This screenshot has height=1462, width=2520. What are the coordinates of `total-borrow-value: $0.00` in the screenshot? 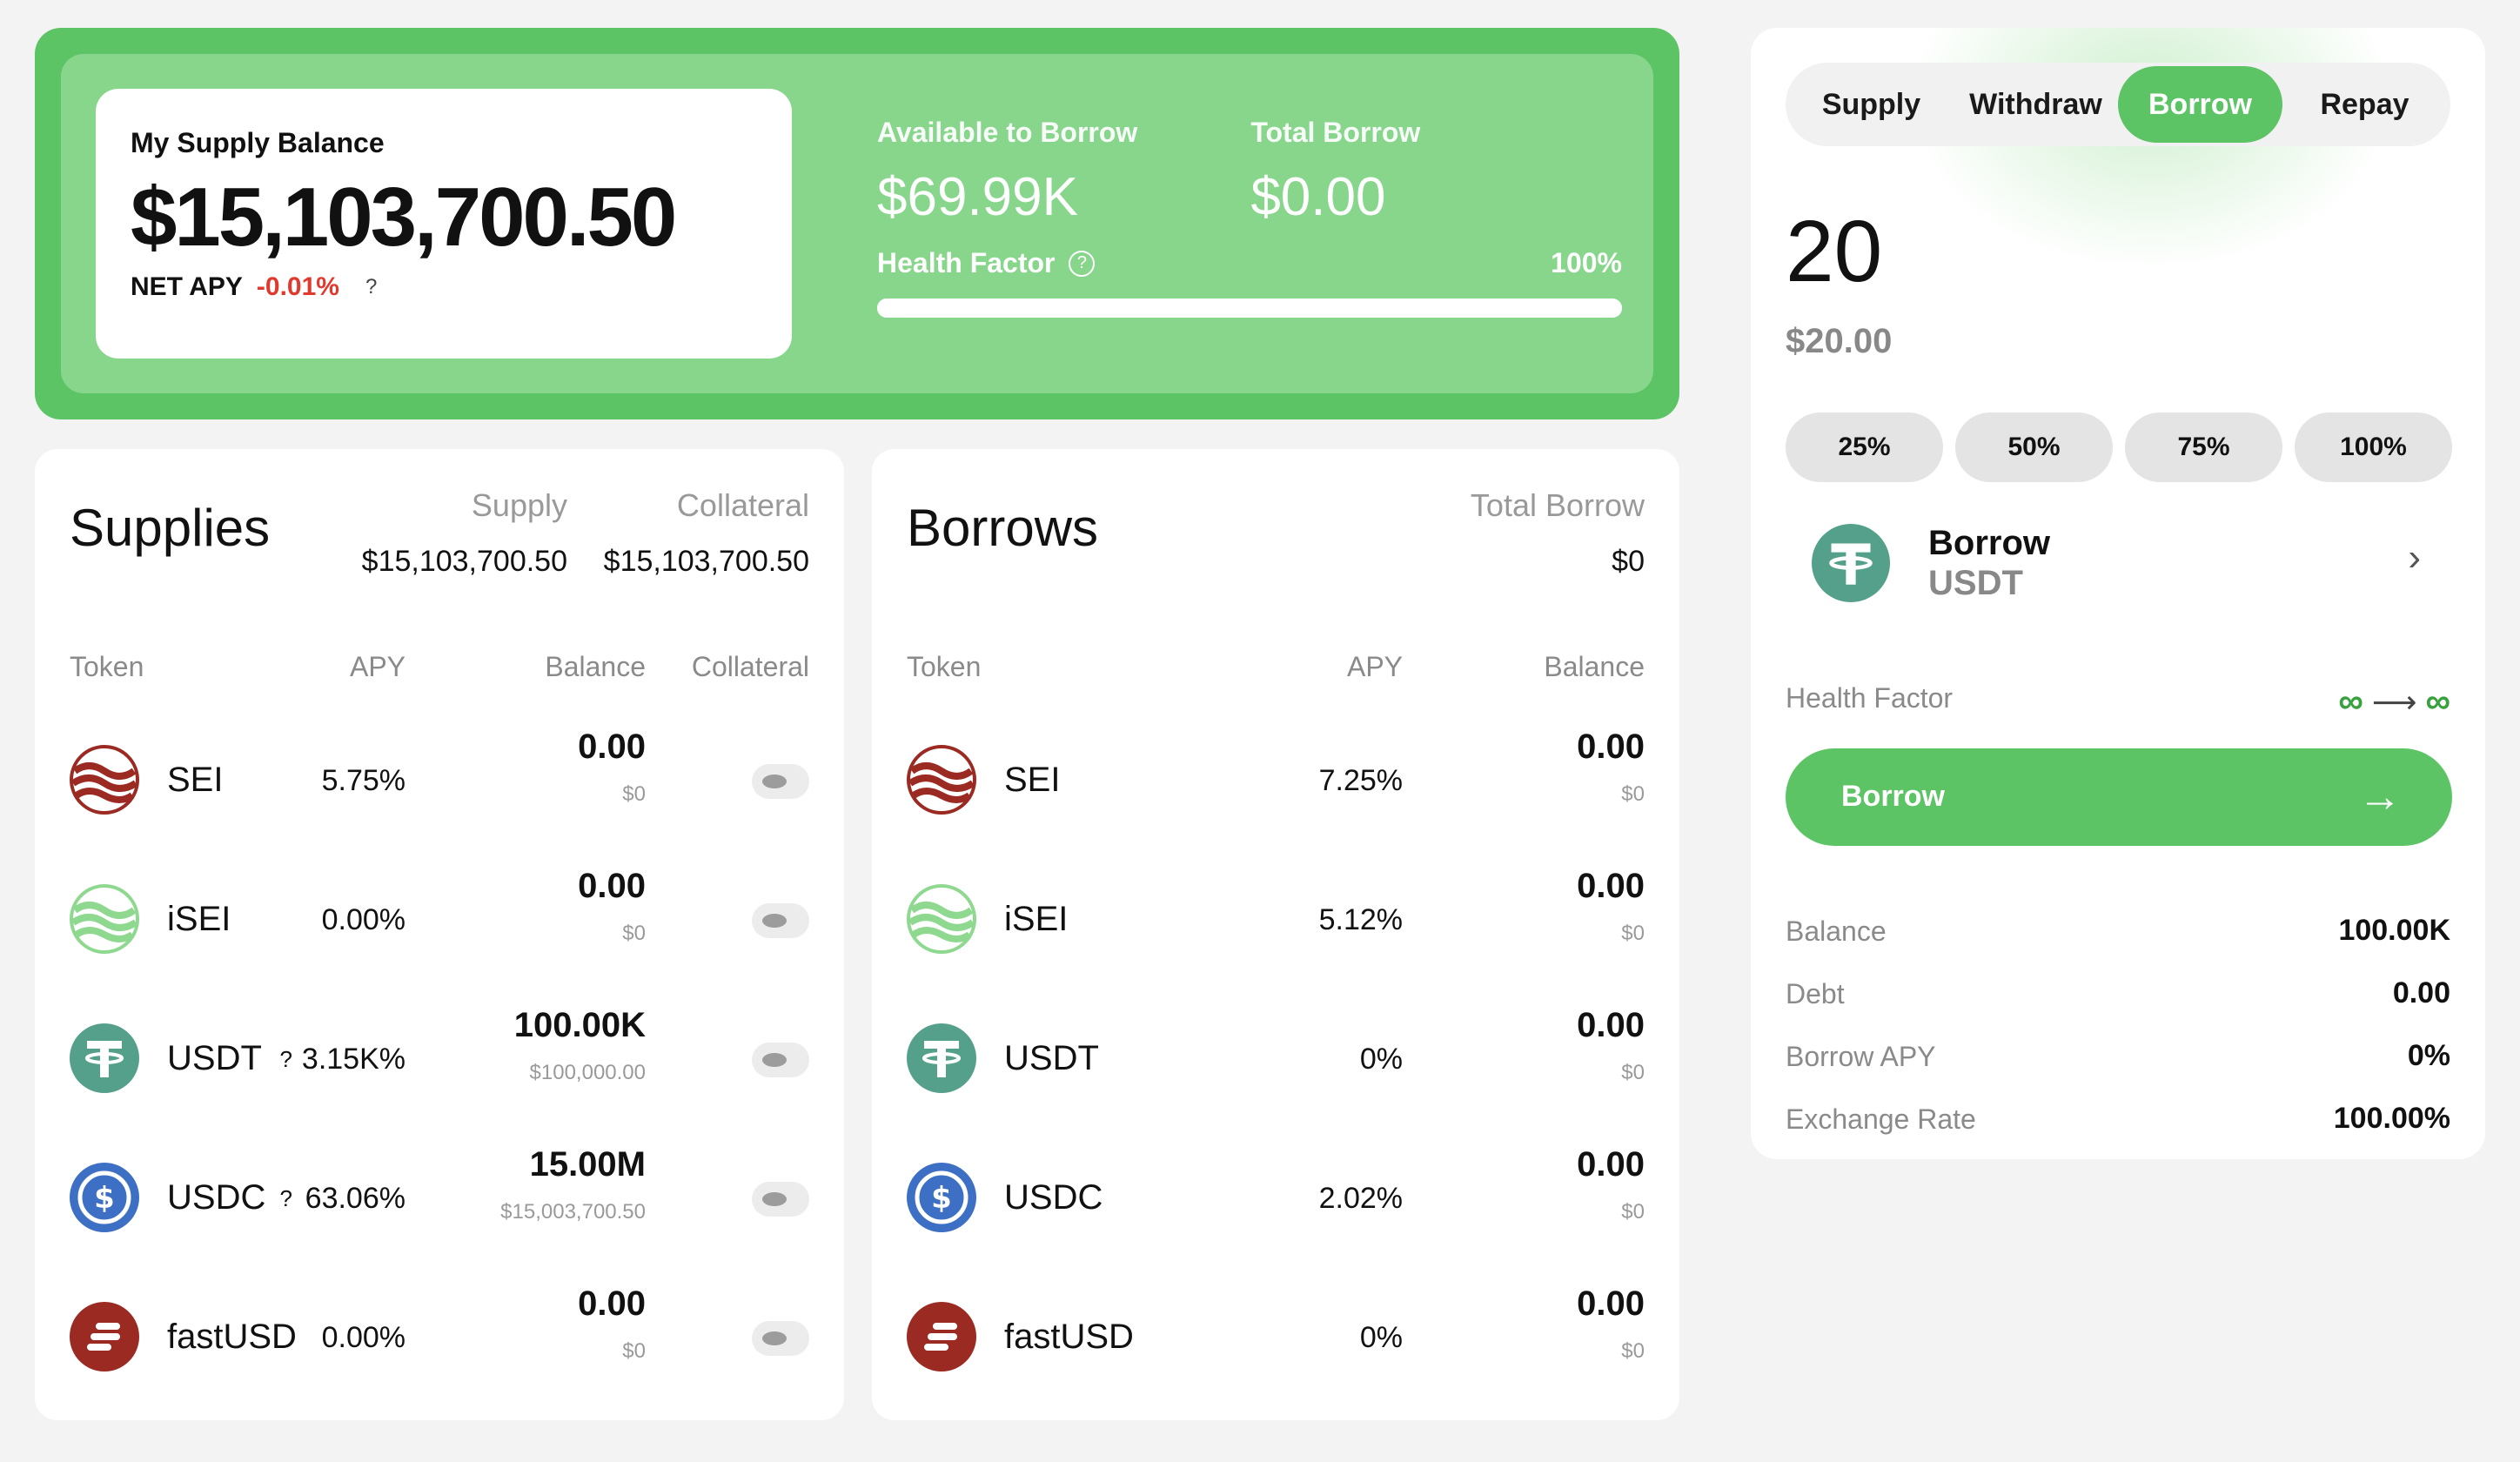 It's located at (1318, 197).